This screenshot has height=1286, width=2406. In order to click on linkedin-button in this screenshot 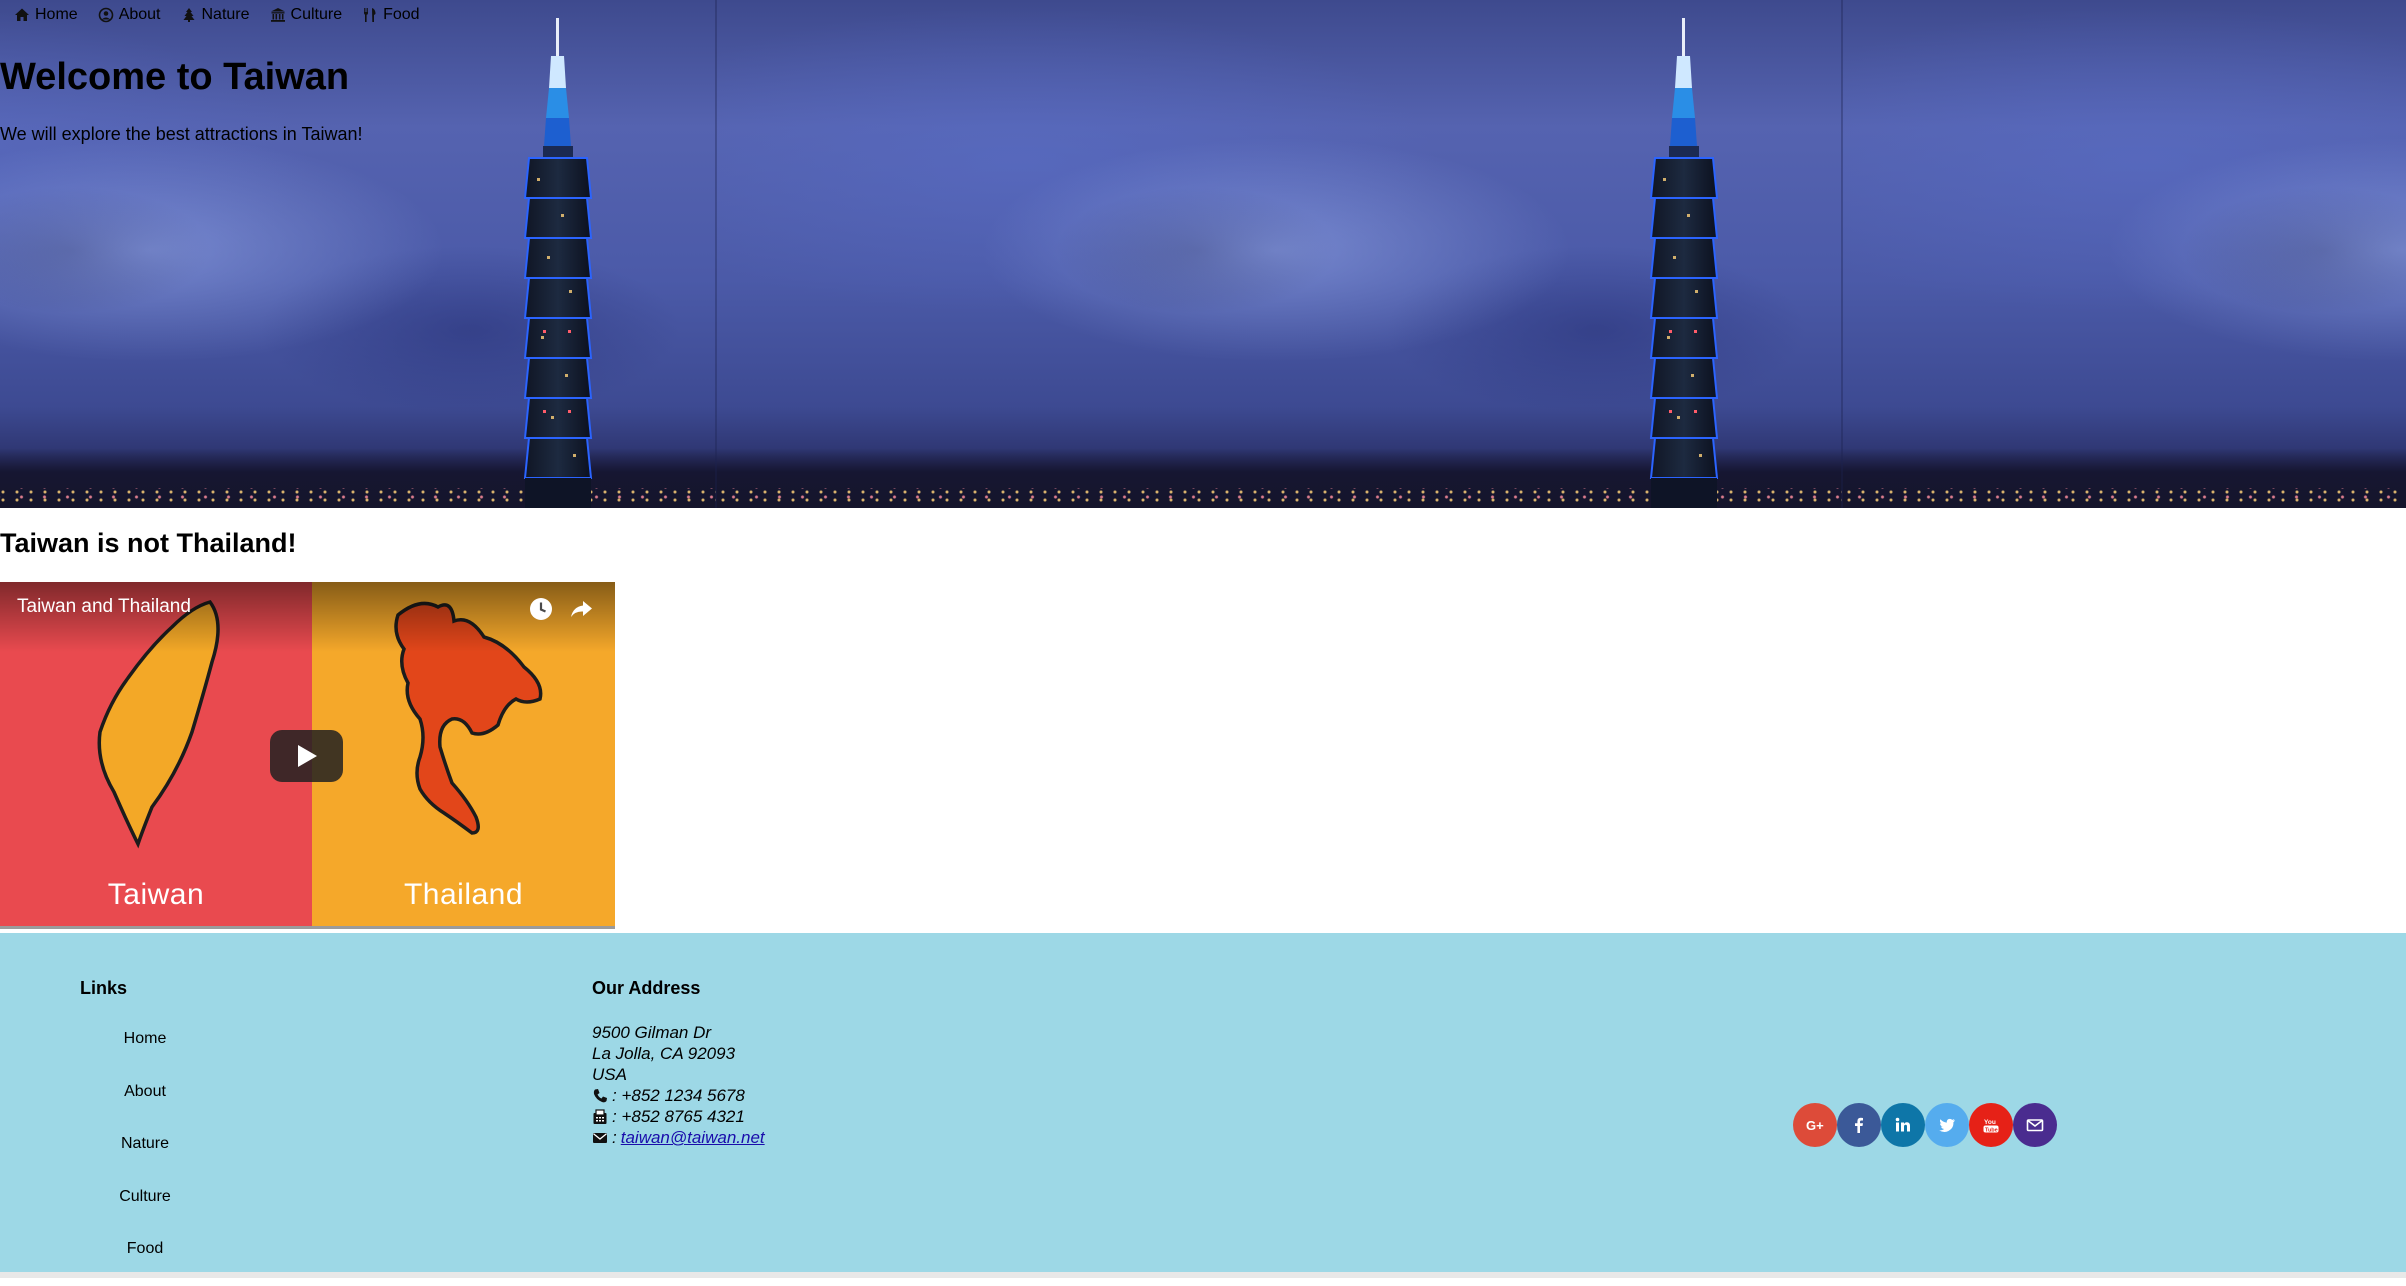, I will do `click(1903, 1125)`.